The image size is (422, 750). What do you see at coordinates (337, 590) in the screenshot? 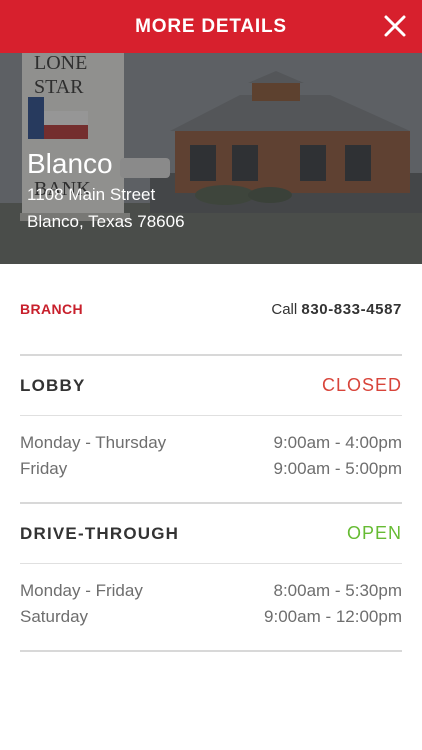
I see `hours-time: 8:00am - 5:30pm` at bounding box center [337, 590].